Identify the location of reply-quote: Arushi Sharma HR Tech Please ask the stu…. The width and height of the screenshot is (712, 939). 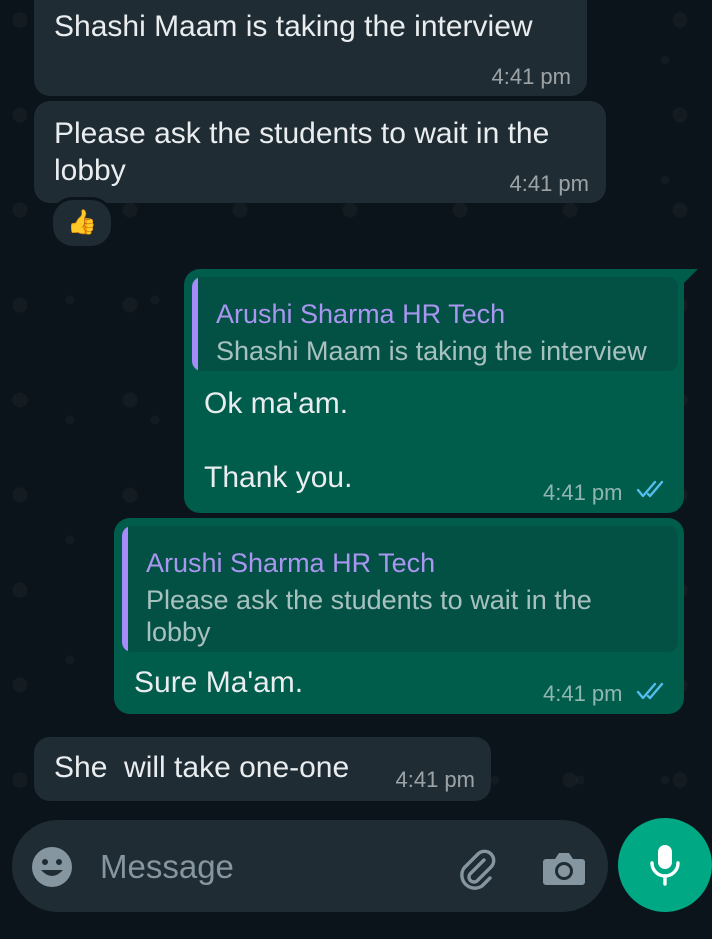
(400, 589).